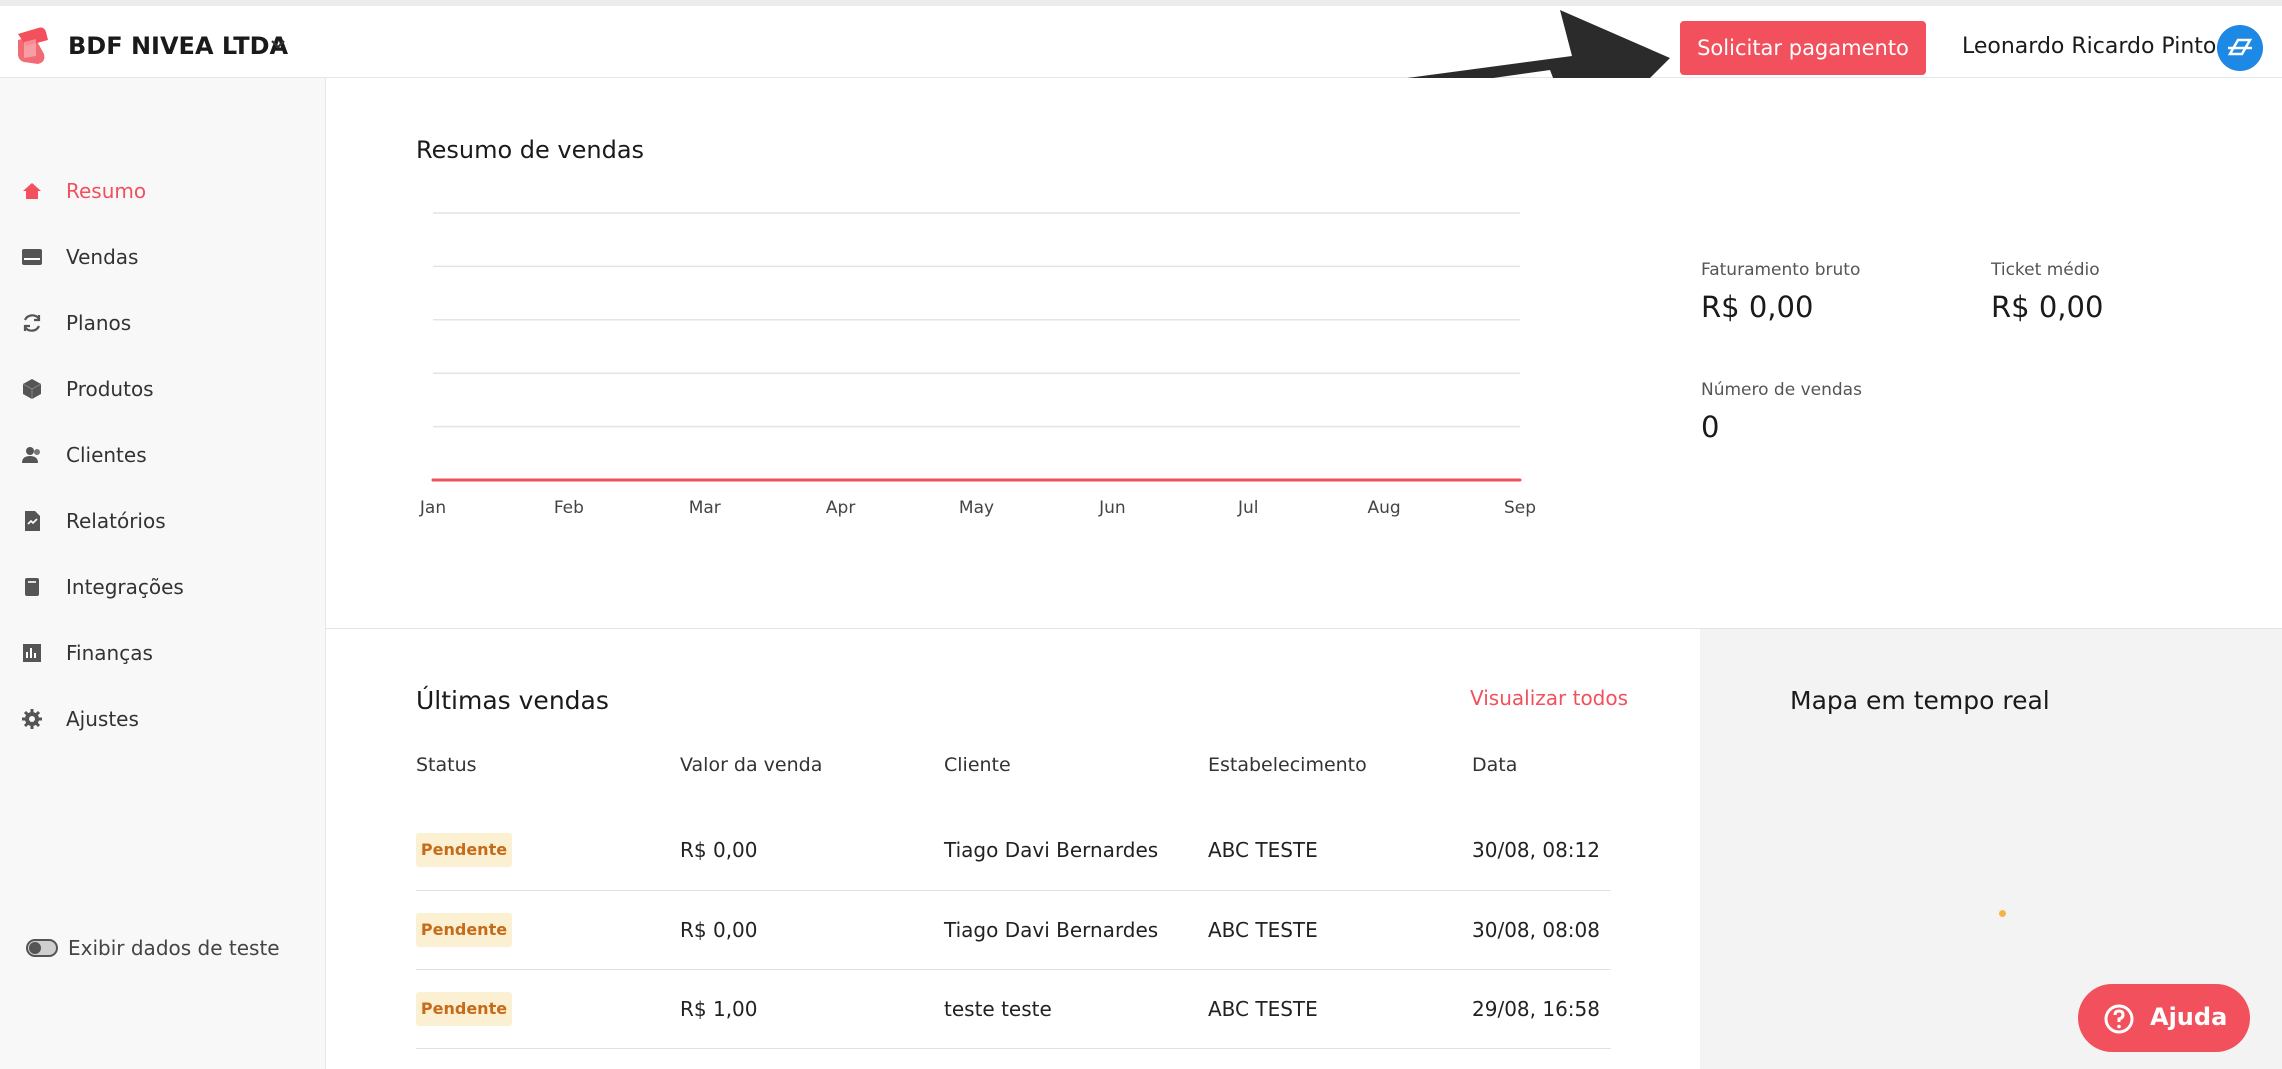 The width and height of the screenshot is (2282, 1069). What do you see at coordinates (977, 765) in the screenshot?
I see `column-header-client: Cliente` at bounding box center [977, 765].